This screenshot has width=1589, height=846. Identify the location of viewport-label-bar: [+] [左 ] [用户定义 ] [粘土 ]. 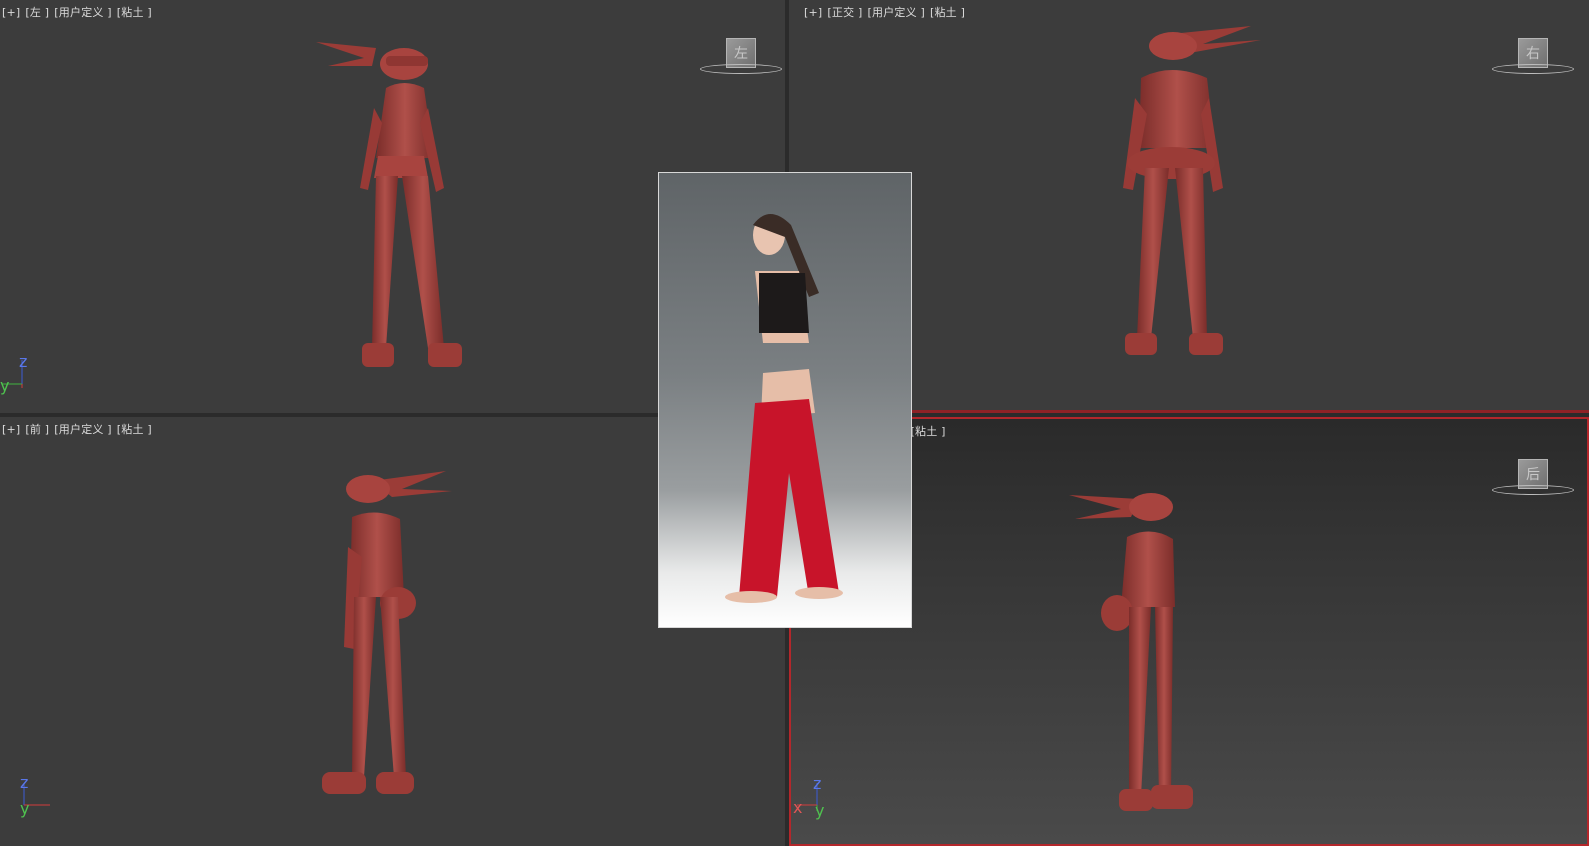
(79, 12).